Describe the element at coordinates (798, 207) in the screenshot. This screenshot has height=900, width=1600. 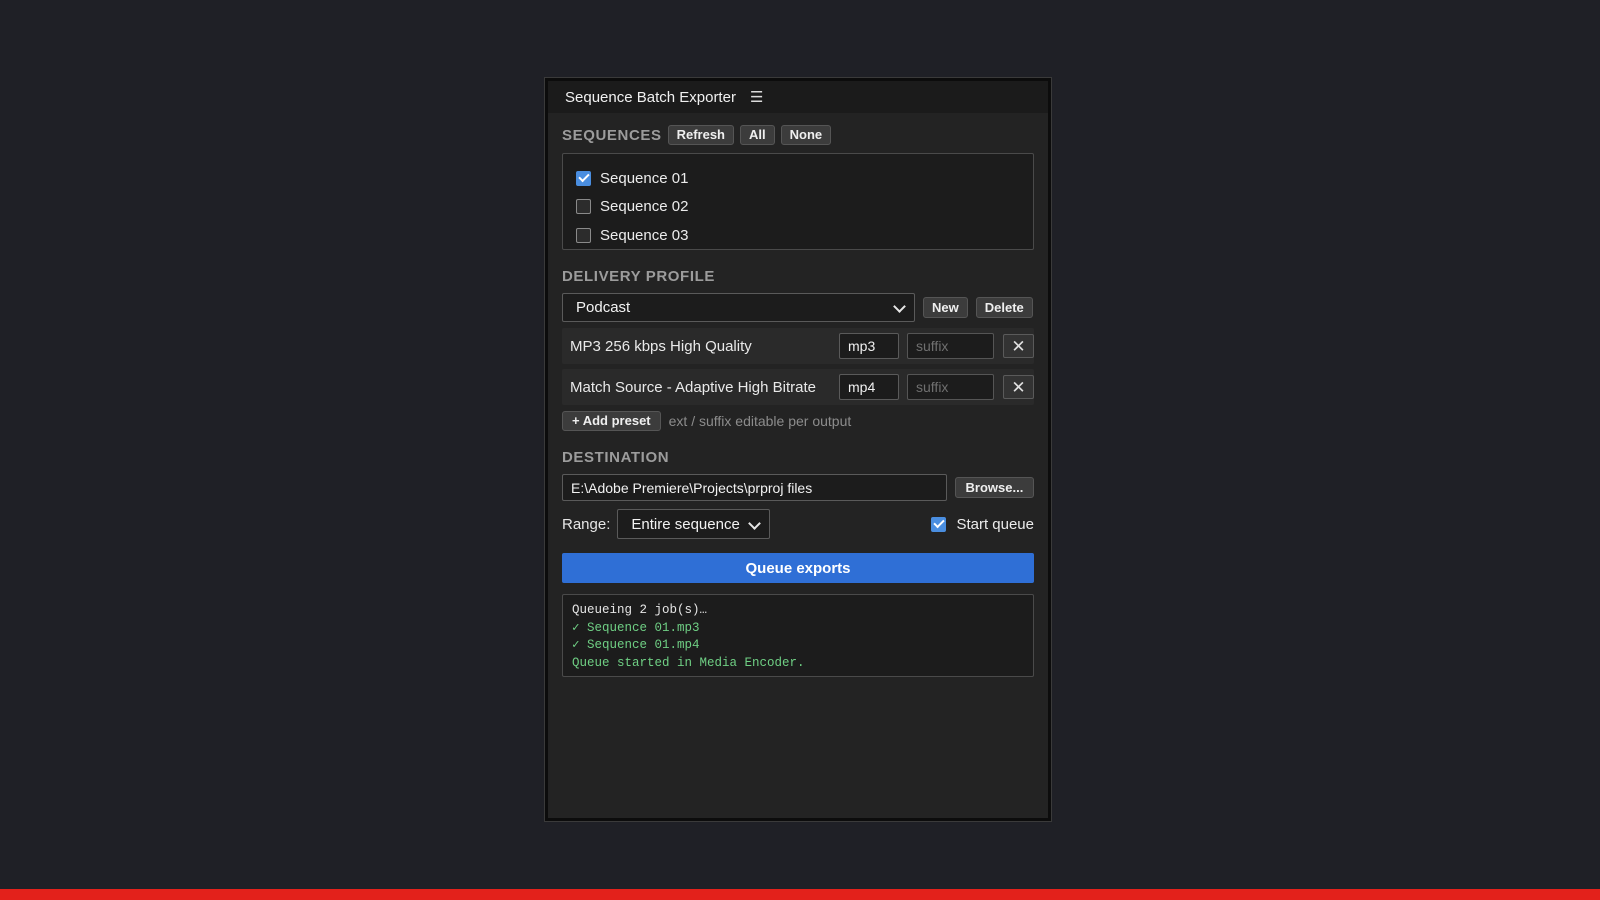
I see `sequence-item: Sequence 02` at that location.